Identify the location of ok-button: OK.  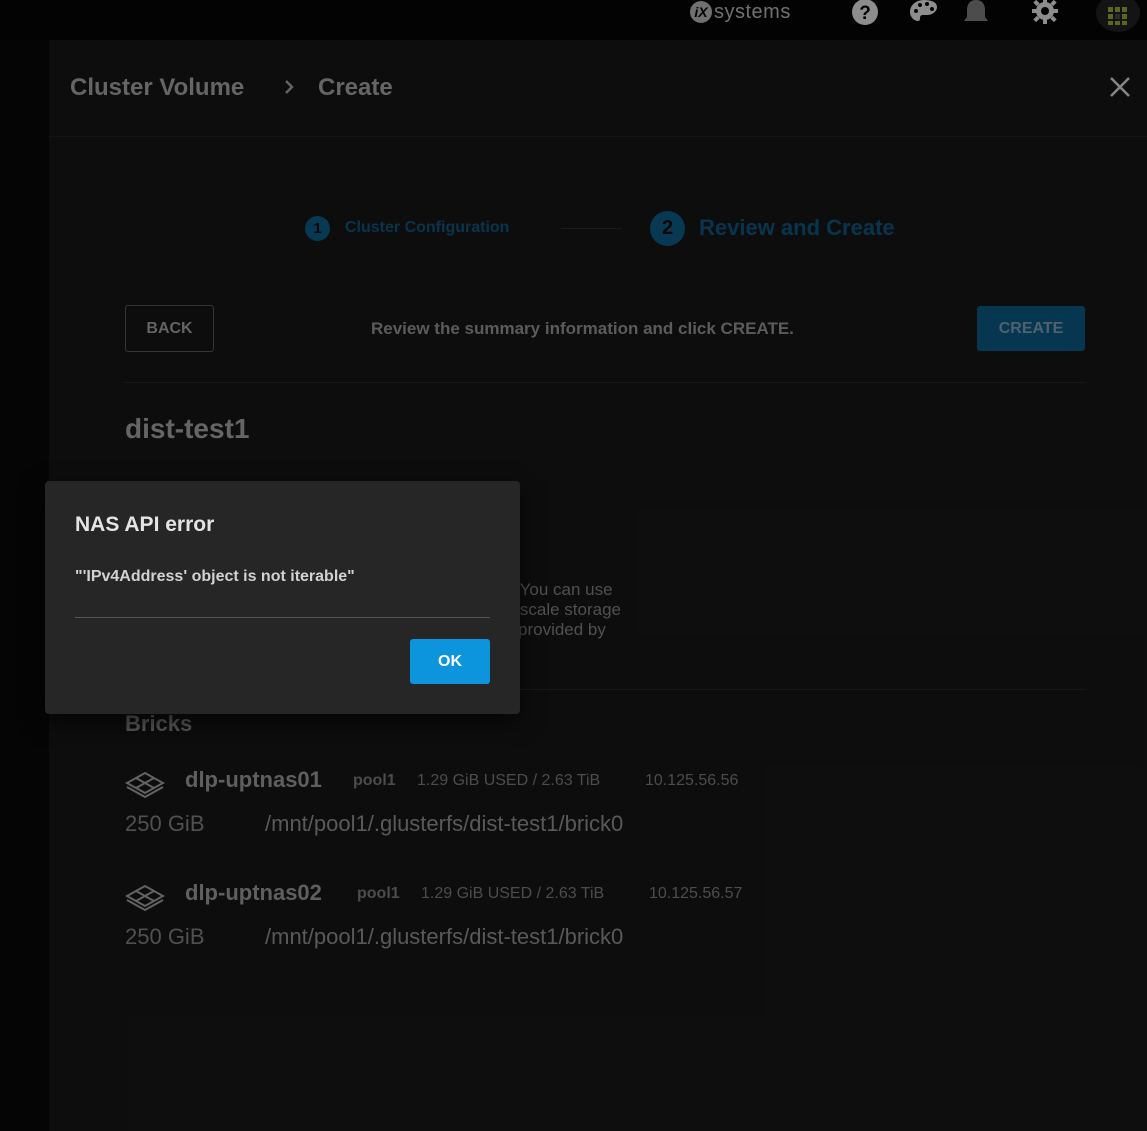
(450, 661).